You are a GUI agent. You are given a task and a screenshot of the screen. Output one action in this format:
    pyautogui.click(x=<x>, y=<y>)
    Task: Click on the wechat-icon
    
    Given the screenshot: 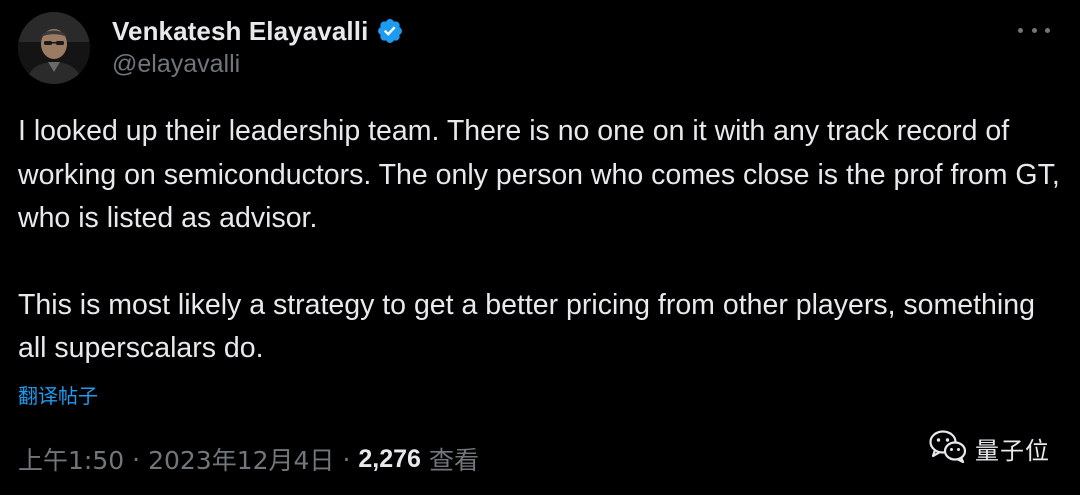 What is the action you would take?
    pyautogui.click(x=948, y=448)
    